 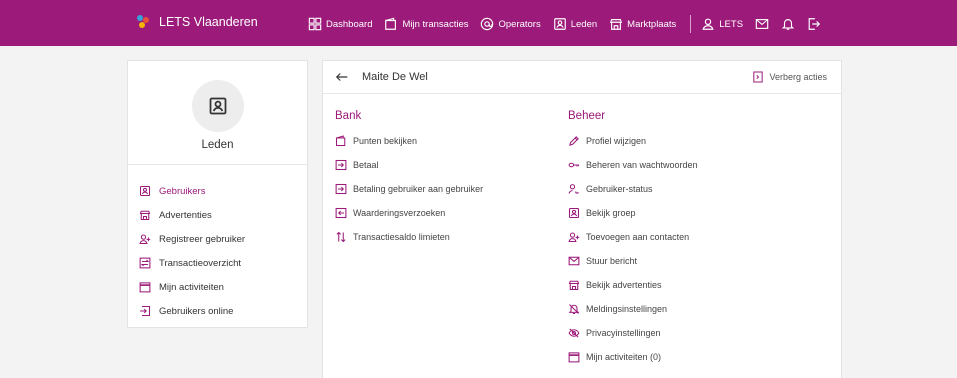 What do you see at coordinates (652, 24) in the screenshot?
I see `nav-marktplaats-label: Marktplaats` at bounding box center [652, 24].